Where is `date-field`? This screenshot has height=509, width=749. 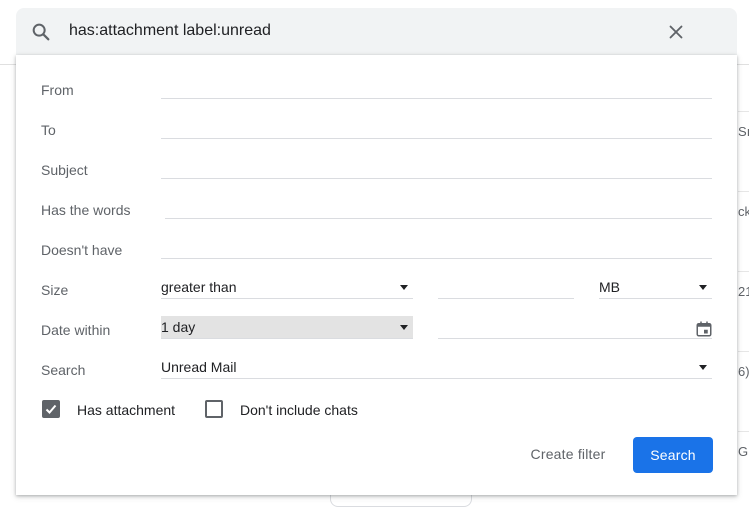
date-field is located at coordinates (575, 327).